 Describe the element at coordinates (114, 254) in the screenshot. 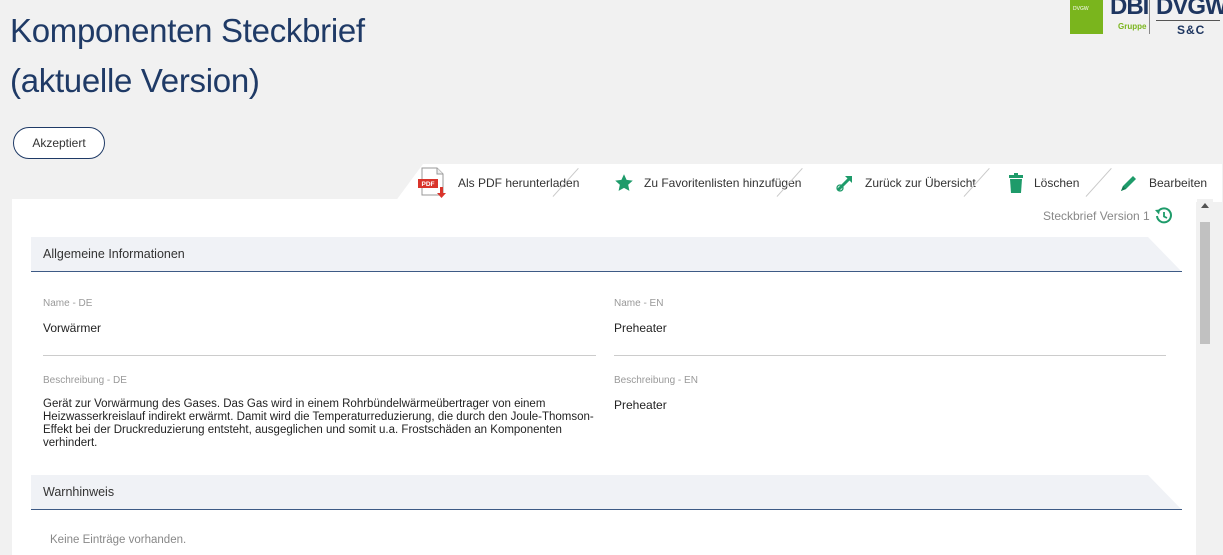

I see `section-title: Allgemeine Informationen` at that location.